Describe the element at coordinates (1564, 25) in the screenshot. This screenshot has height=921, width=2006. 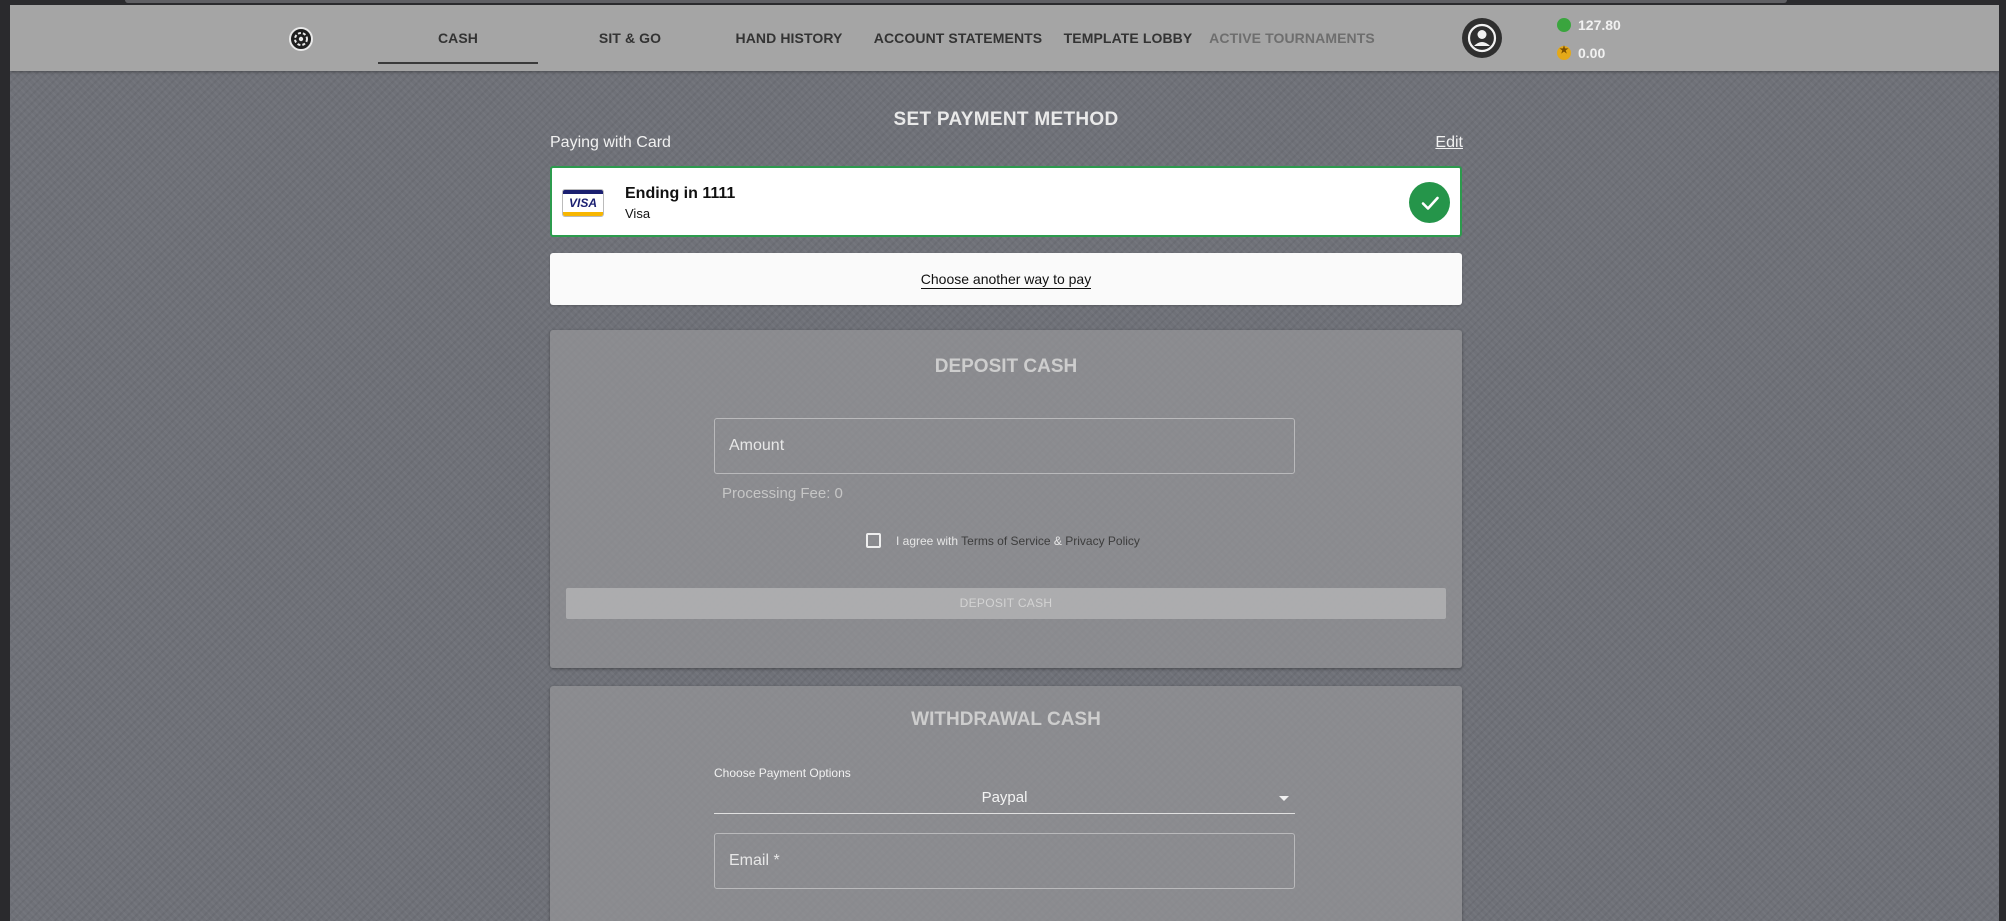
I see `cash-coin-icon` at that location.